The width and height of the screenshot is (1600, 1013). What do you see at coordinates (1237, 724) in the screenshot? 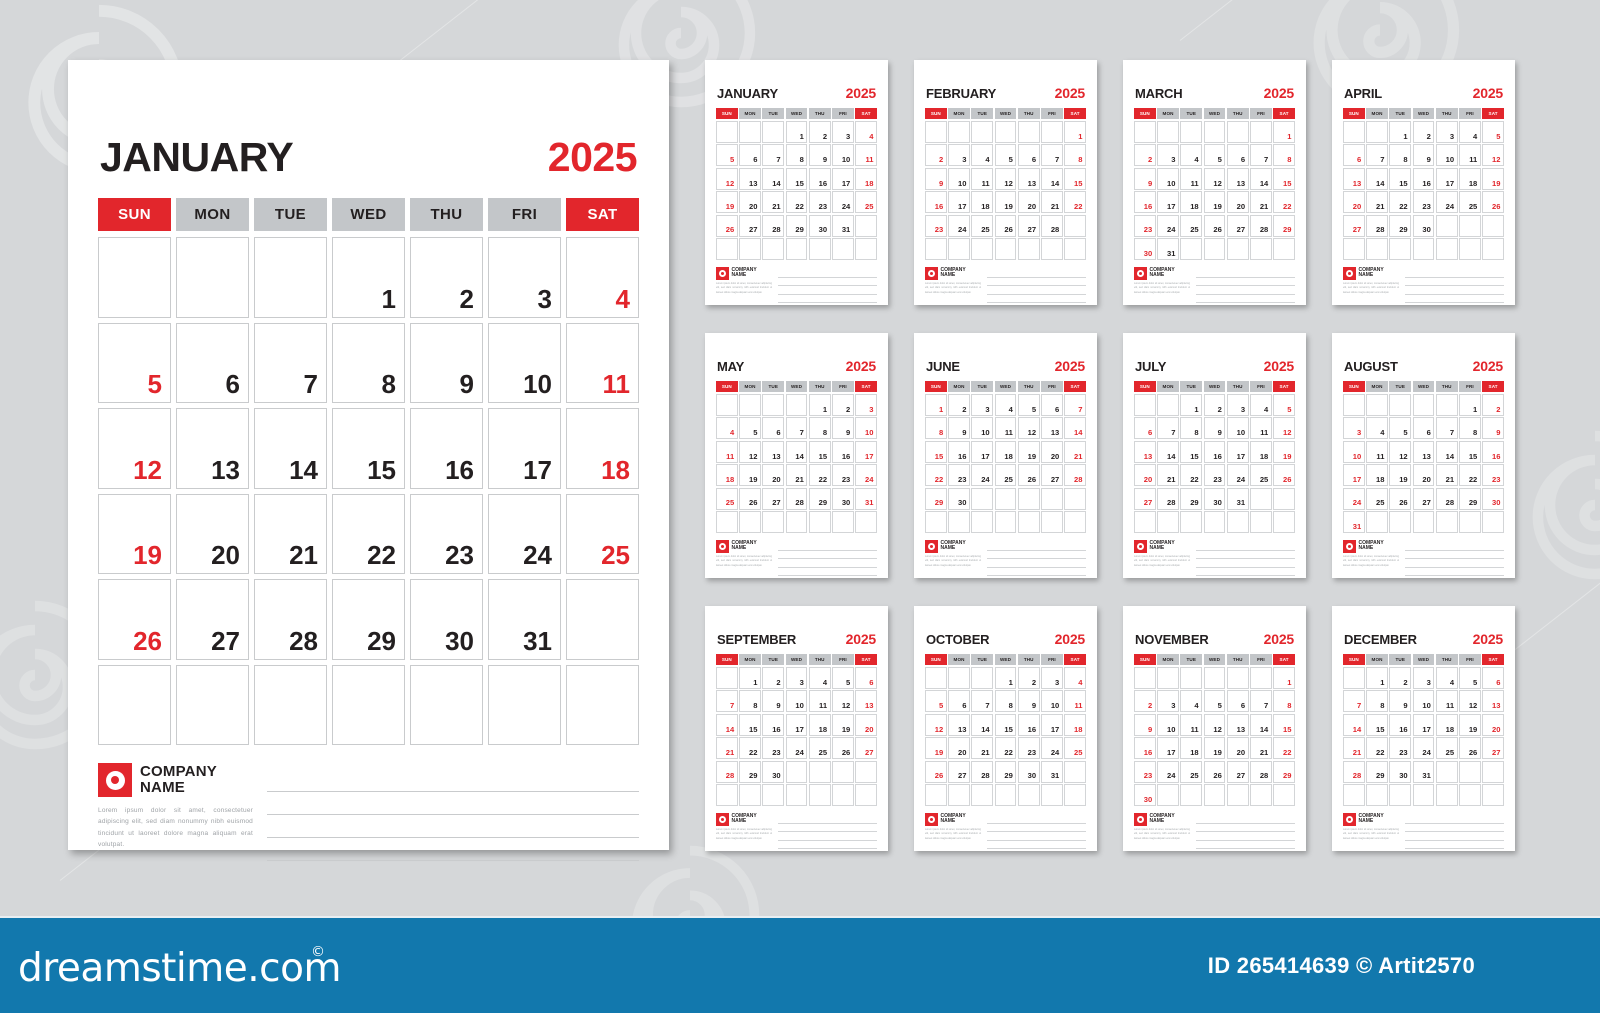
I see `day-cell: 13` at bounding box center [1237, 724].